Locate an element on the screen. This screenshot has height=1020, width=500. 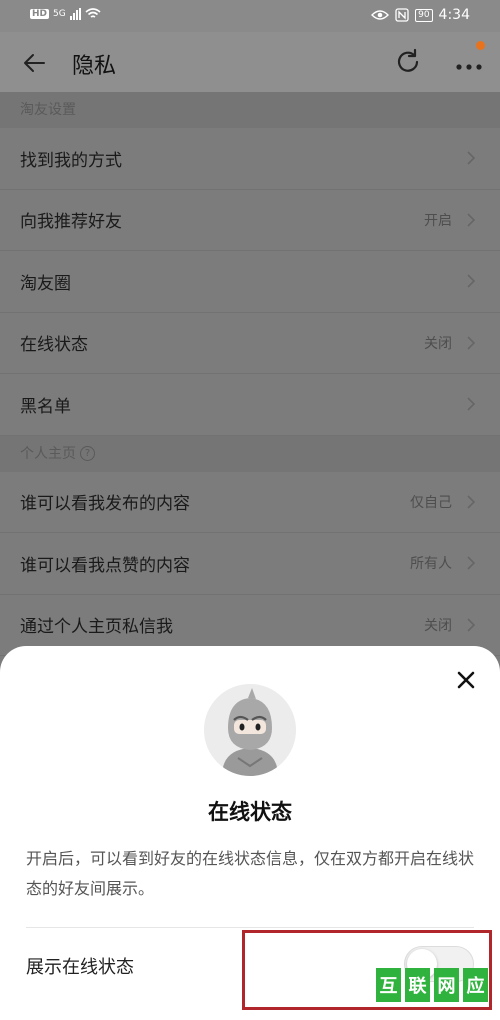
refresh-icon is located at coordinates (408, 62).